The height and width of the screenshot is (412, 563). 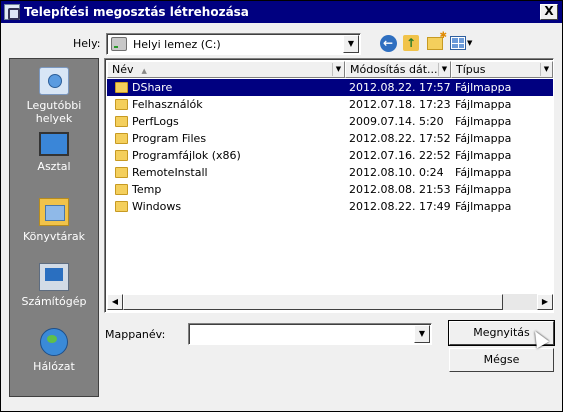 What do you see at coordinates (396, 172) in the screenshot?
I see `file-date: 2012.08.10. 0:24` at bounding box center [396, 172].